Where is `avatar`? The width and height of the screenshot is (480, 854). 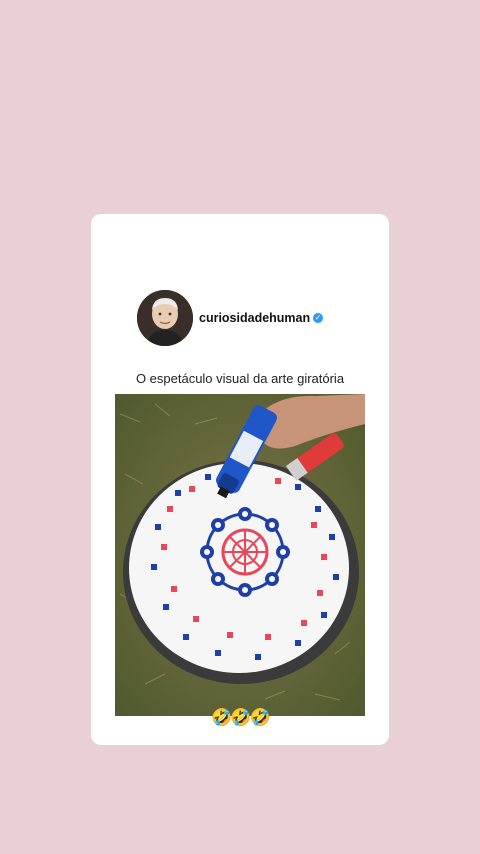 avatar is located at coordinates (165, 318).